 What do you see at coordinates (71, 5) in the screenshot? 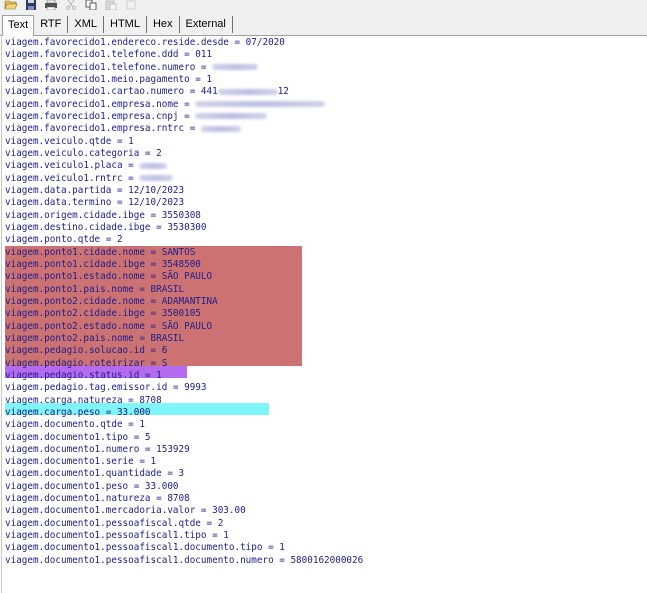
I see `cut-icon` at bounding box center [71, 5].